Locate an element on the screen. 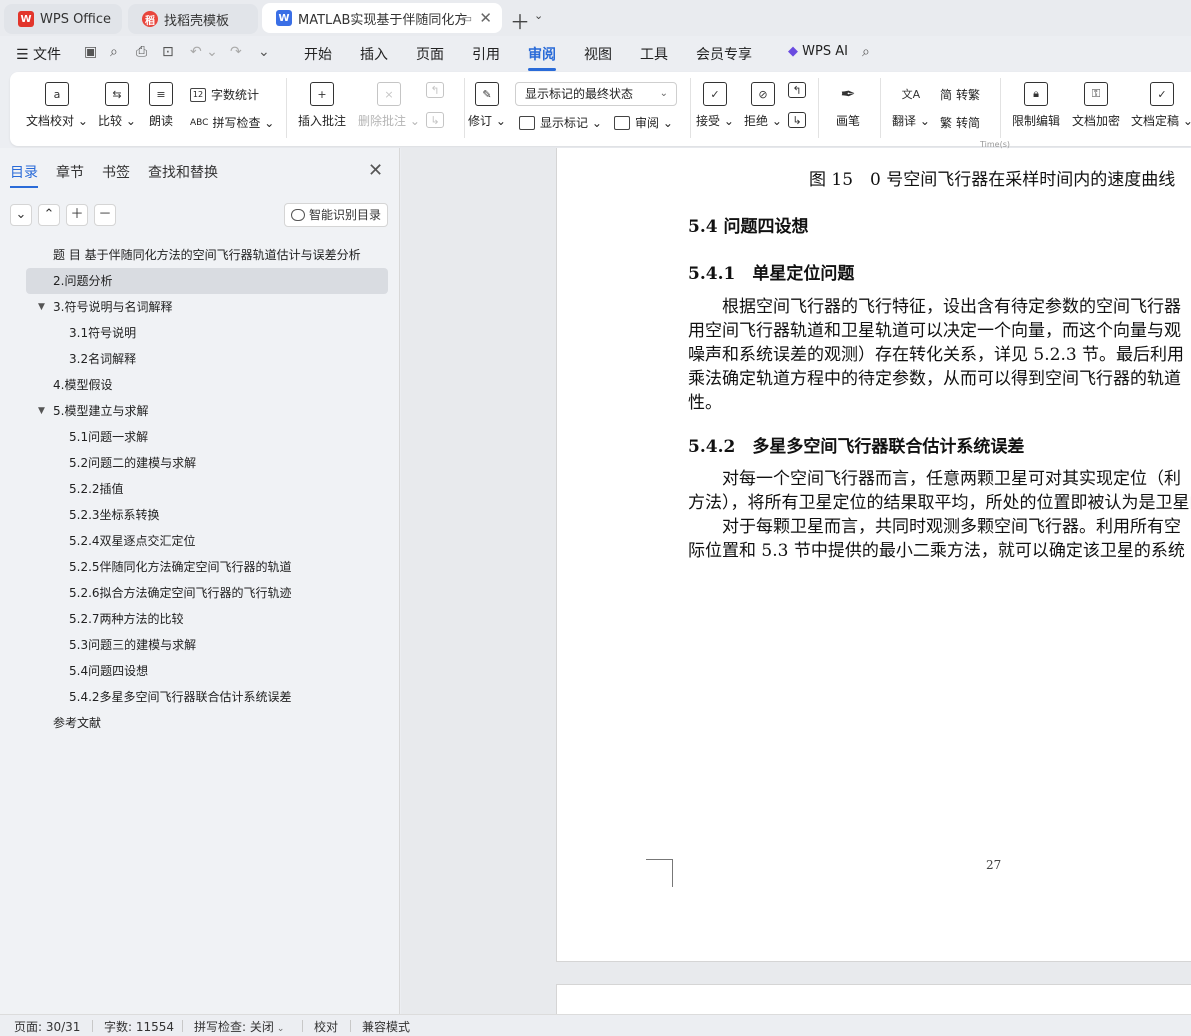 This screenshot has width=1191, height=1036. toc-item-label: 5.4问题四设想 is located at coordinates (109, 671).